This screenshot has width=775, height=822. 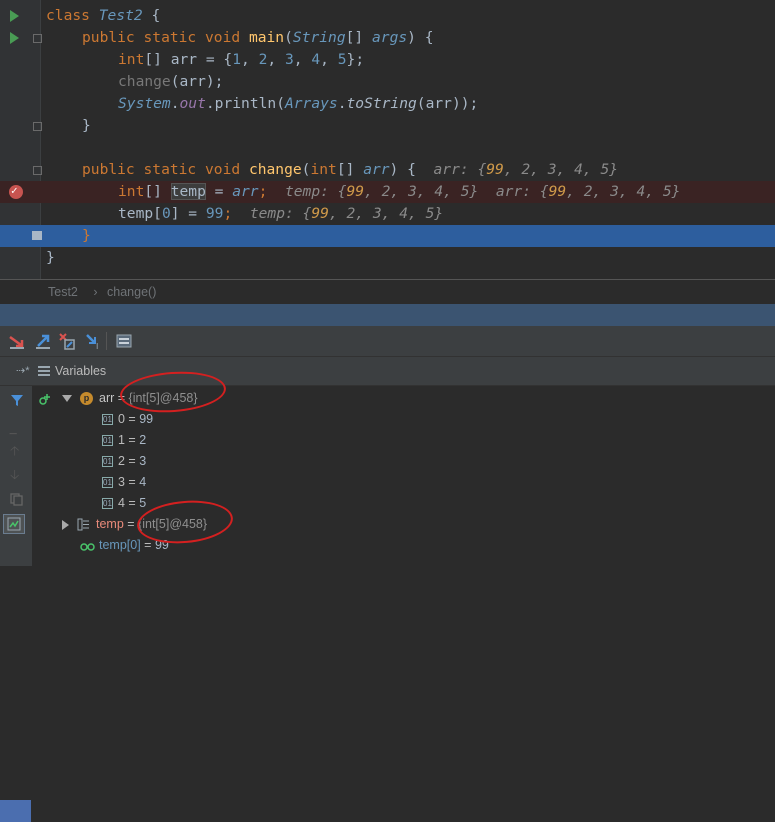 What do you see at coordinates (219, 191) in the screenshot?
I see `code-text: =` at bounding box center [219, 191].